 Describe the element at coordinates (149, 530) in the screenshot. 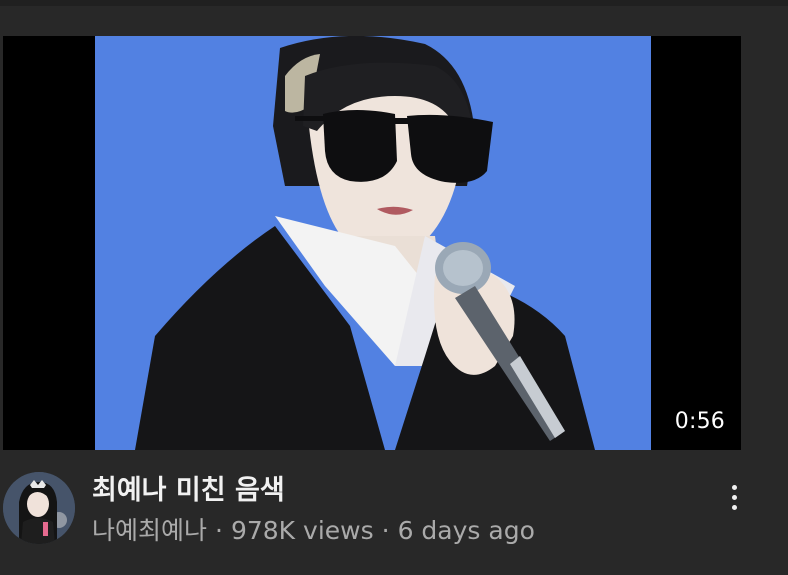

I see `channel-name: 나예최예나` at that location.